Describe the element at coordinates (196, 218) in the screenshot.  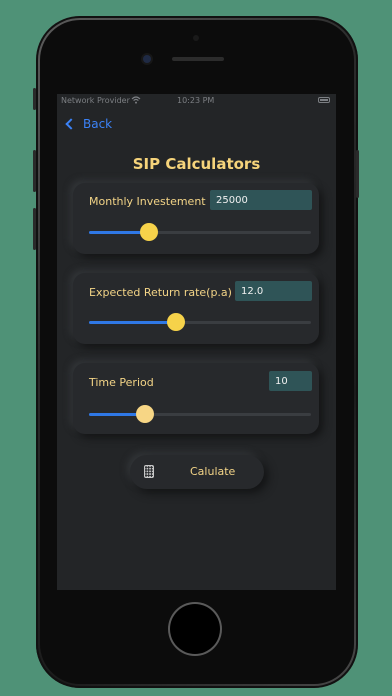
I see `monthly-investment-card: Monthly Investement` at that location.